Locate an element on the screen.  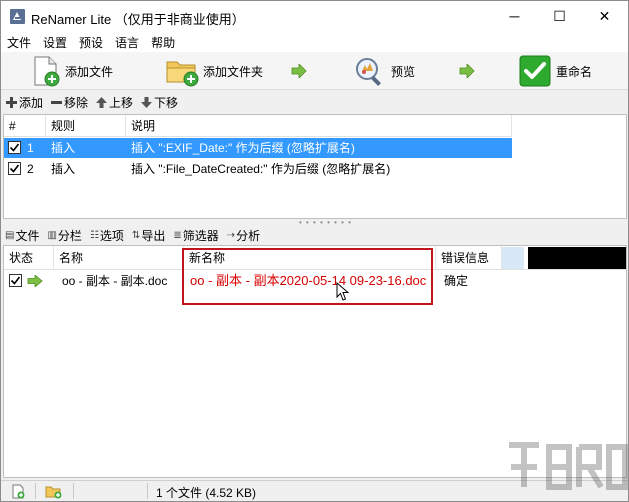
rule-number: 1 is located at coordinates (30, 148).